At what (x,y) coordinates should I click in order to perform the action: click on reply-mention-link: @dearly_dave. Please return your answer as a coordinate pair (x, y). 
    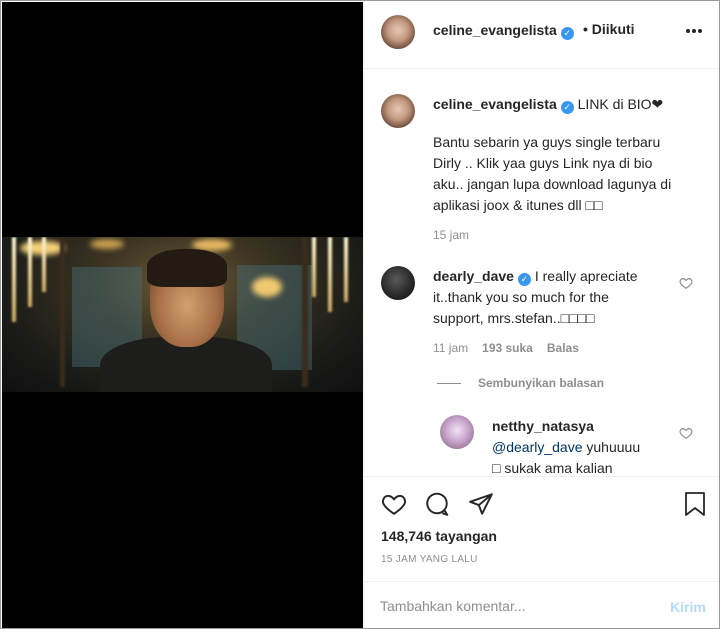
    Looking at the image, I should click on (537, 447).